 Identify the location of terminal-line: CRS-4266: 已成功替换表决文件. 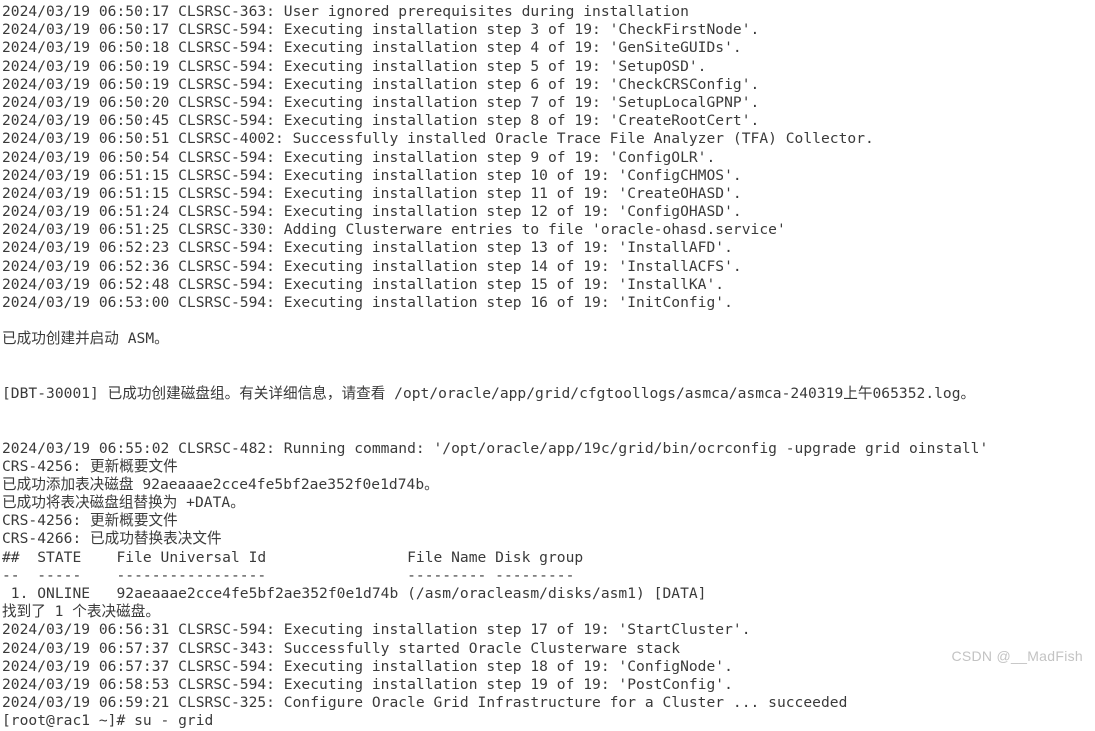
(112, 539).